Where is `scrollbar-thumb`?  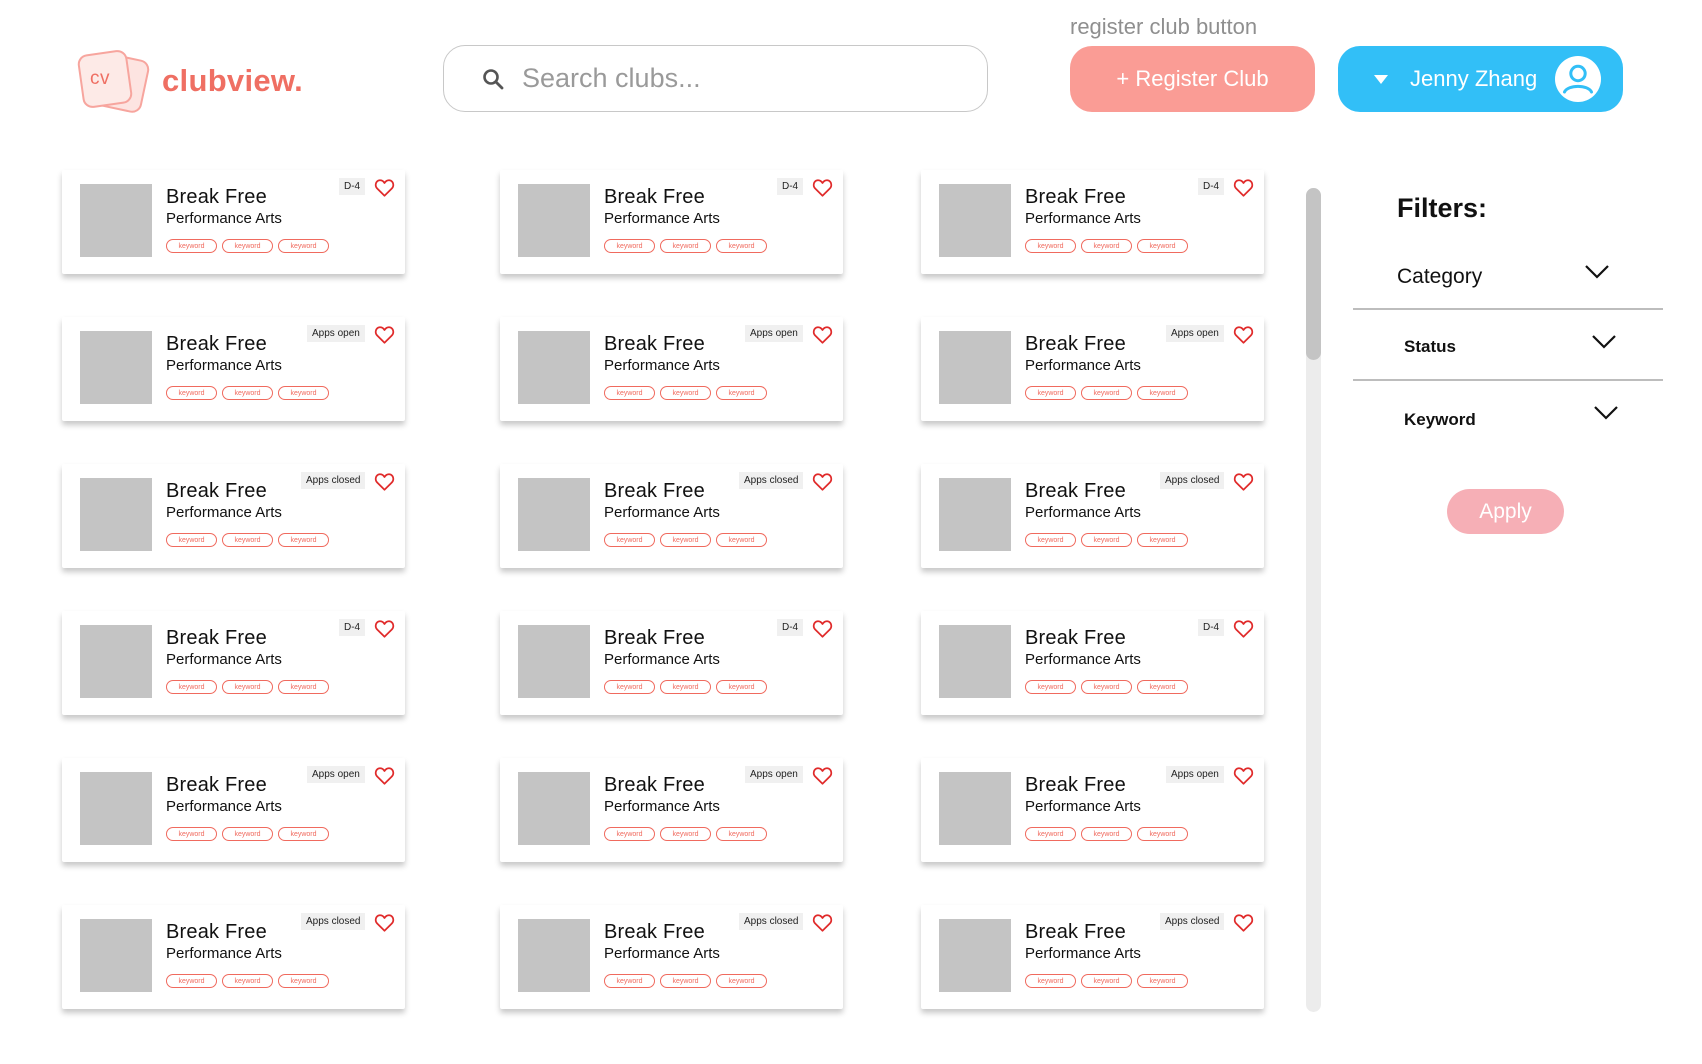 scrollbar-thumb is located at coordinates (1313, 274).